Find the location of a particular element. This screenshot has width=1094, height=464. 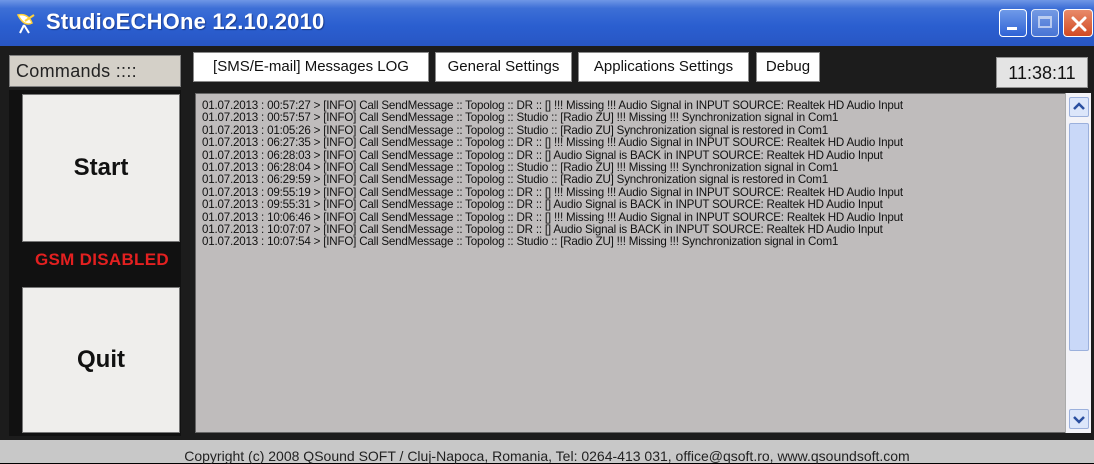

tab-messages-log: [SMS/E-mail] Messages LOG is located at coordinates (311, 67).